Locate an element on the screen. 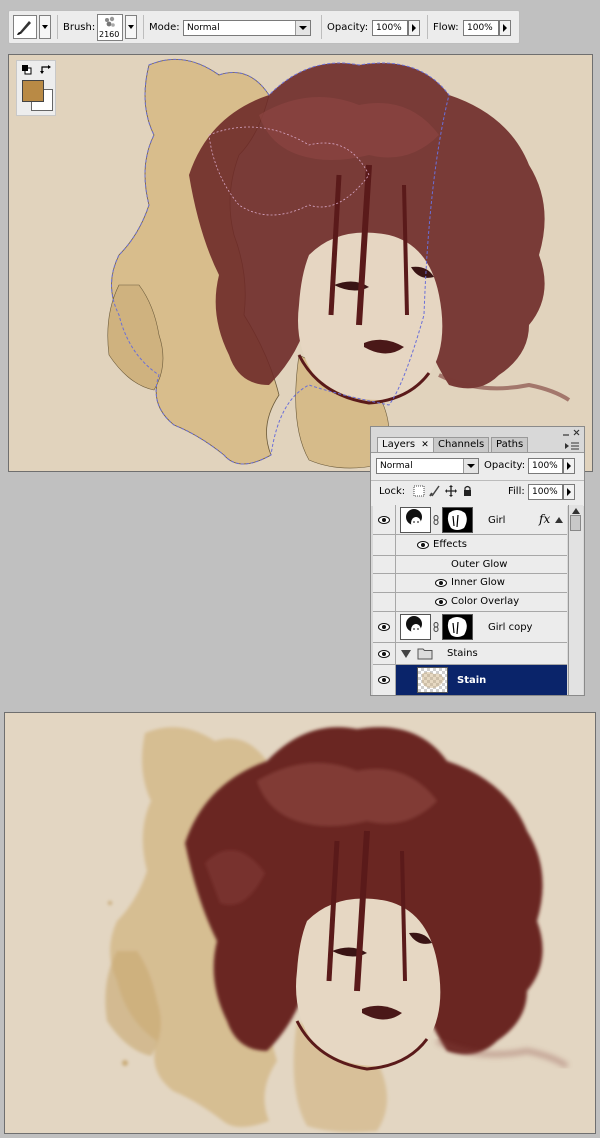 This screenshot has width=600, height=1138. foreground-color-swatch is located at coordinates (33, 91).